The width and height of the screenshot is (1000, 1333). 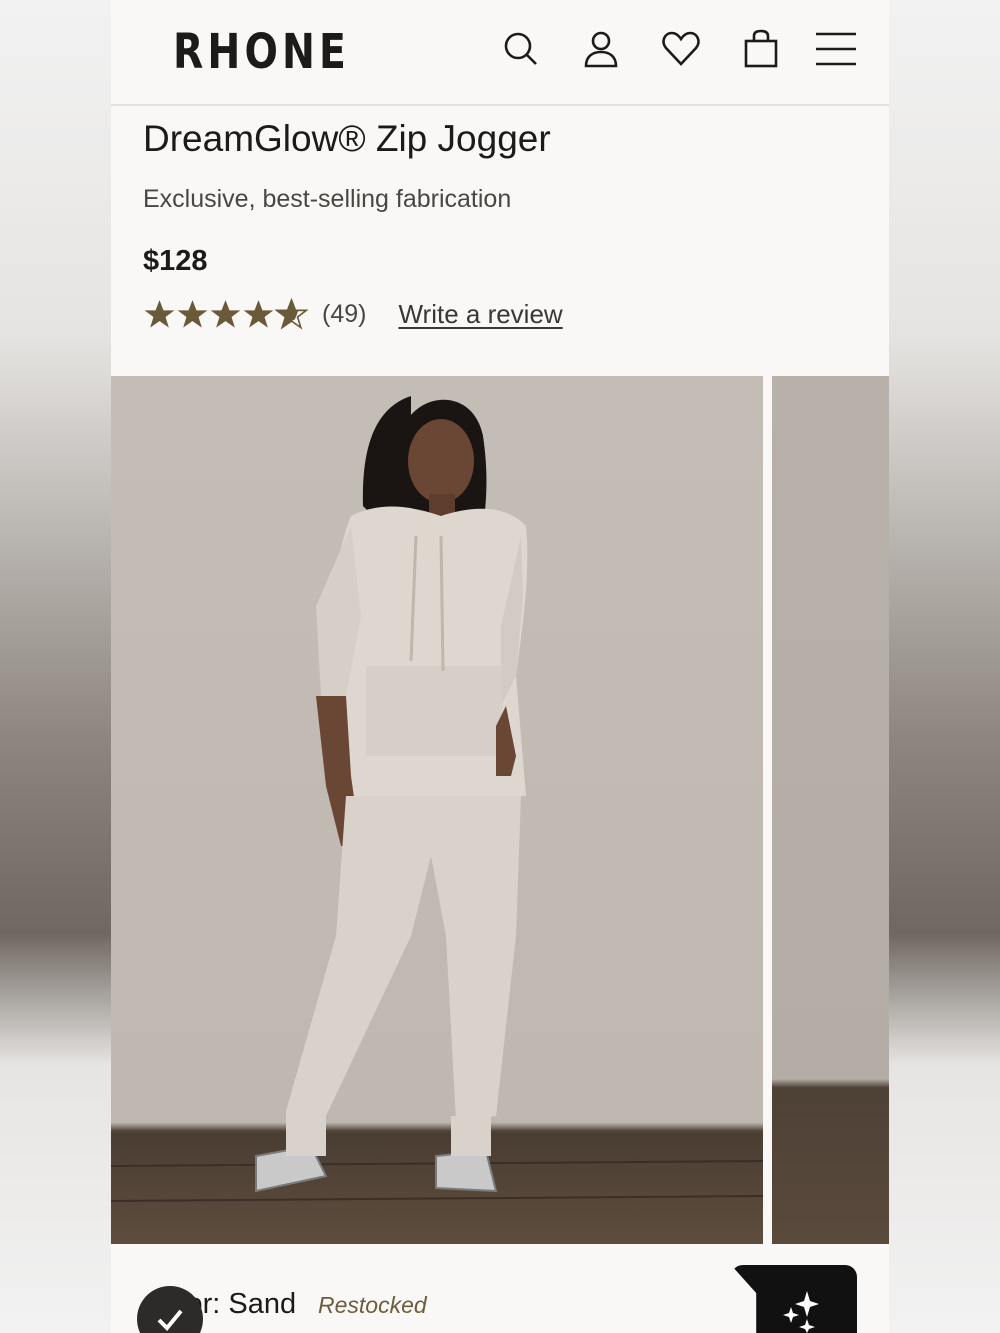 What do you see at coordinates (170, 1320) in the screenshot?
I see `checkmark-icon` at bounding box center [170, 1320].